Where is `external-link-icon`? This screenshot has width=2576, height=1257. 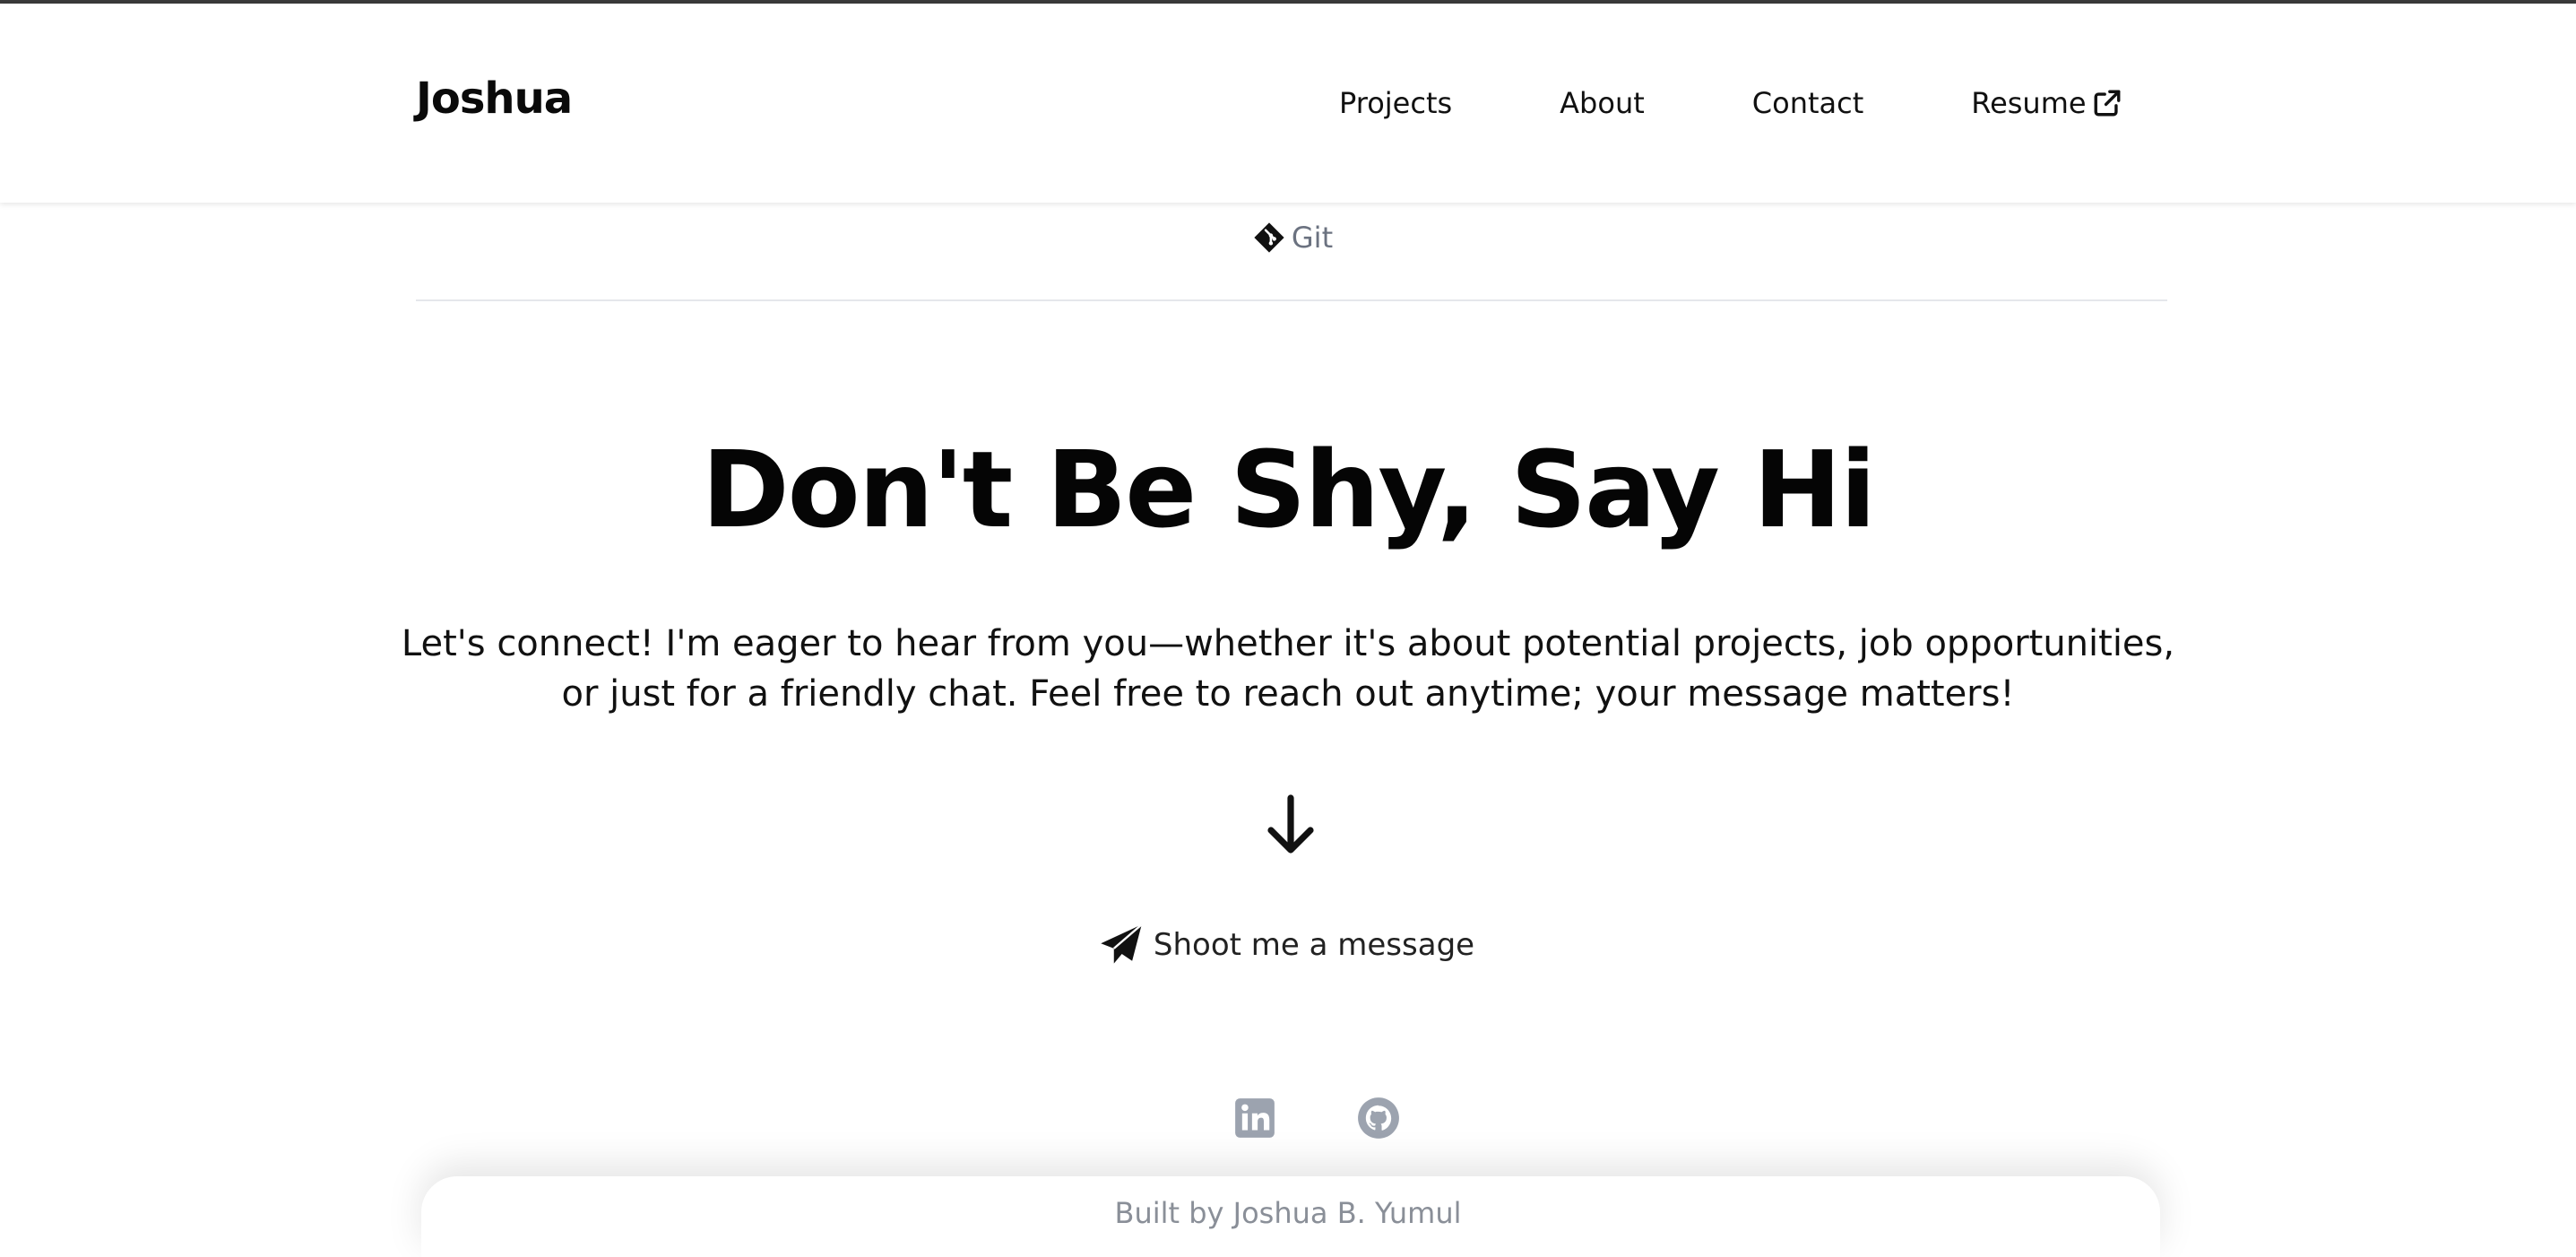 external-link-icon is located at coordinates (2107, 103).